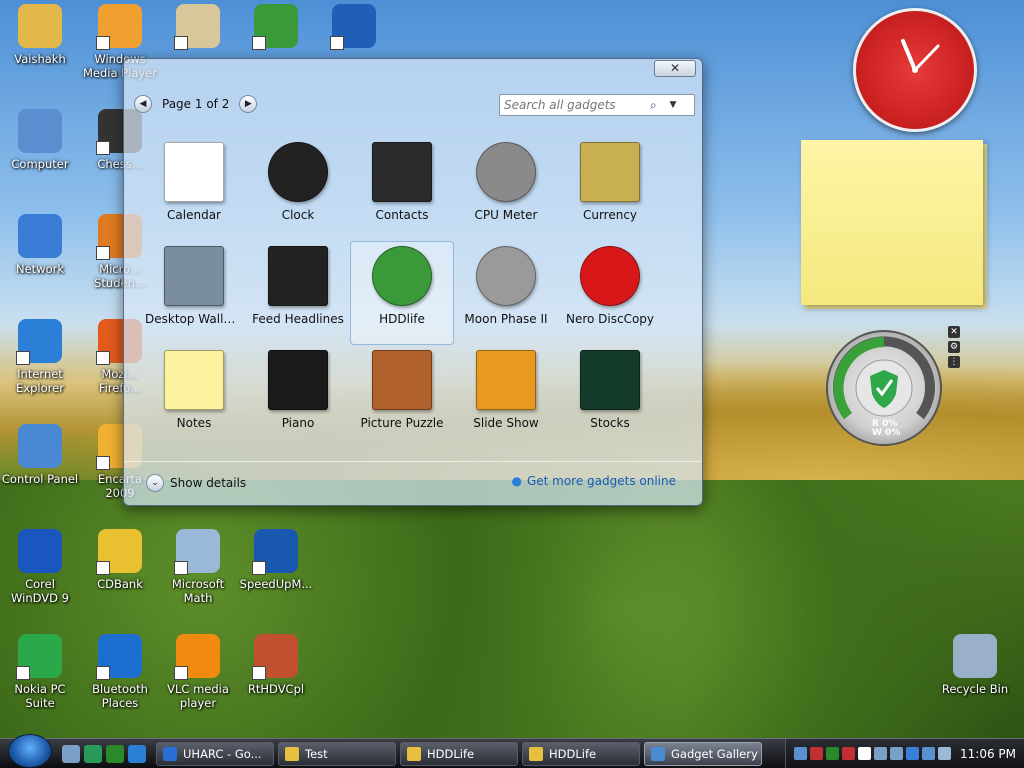 This screenshot has width=1024, height=768. Describe the element at coordinates (954, 332) in the screenshot. I see `gadget-close-button: ✕` at that location.